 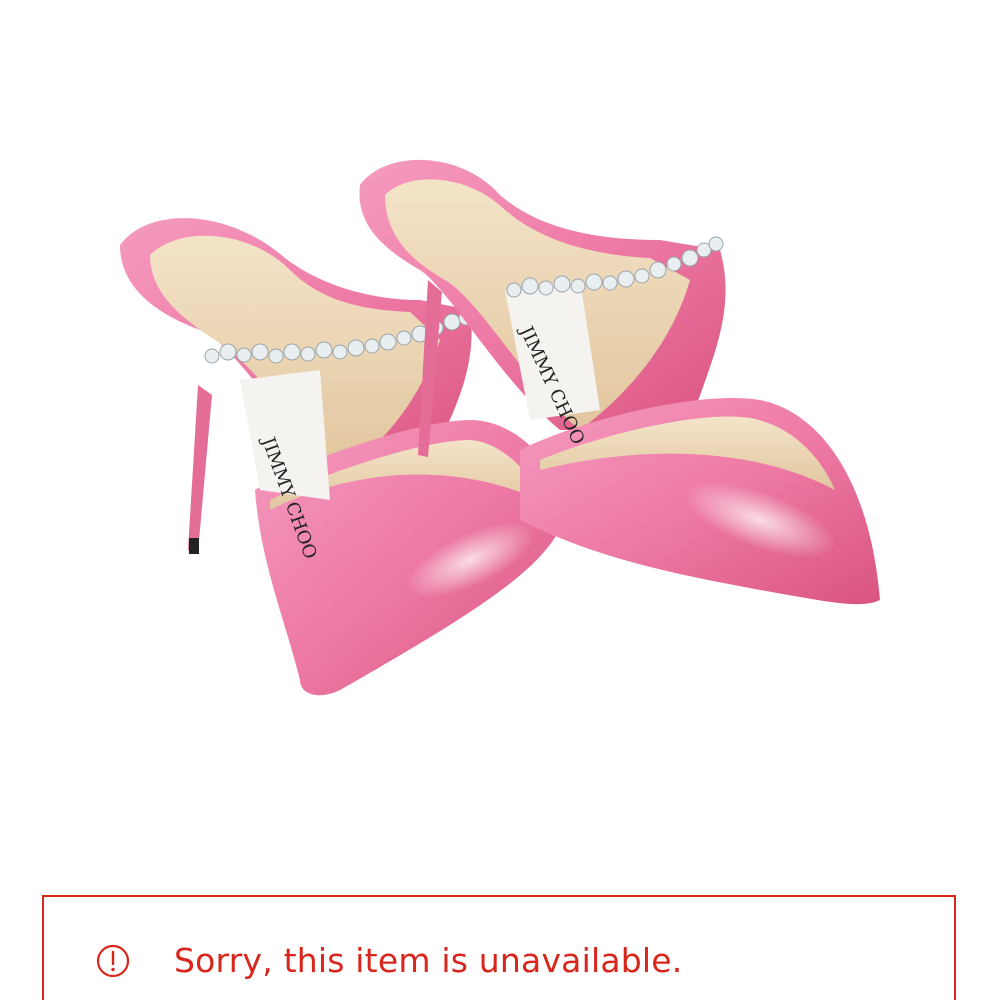 What do you see at coordinates (428, 960) in the screenshot?
I see `alert-message: Sorry, this item is unavailable.` at bounding box center [428, 960].